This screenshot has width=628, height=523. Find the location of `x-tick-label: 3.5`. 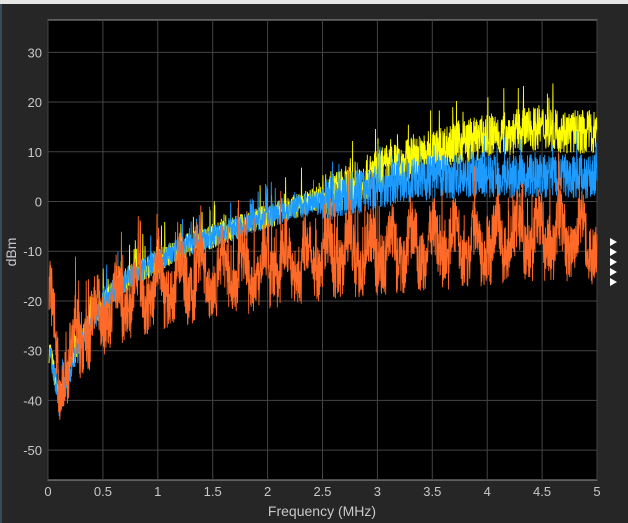

x-tick-label: 3.5 is located at coordinates (432, 491).